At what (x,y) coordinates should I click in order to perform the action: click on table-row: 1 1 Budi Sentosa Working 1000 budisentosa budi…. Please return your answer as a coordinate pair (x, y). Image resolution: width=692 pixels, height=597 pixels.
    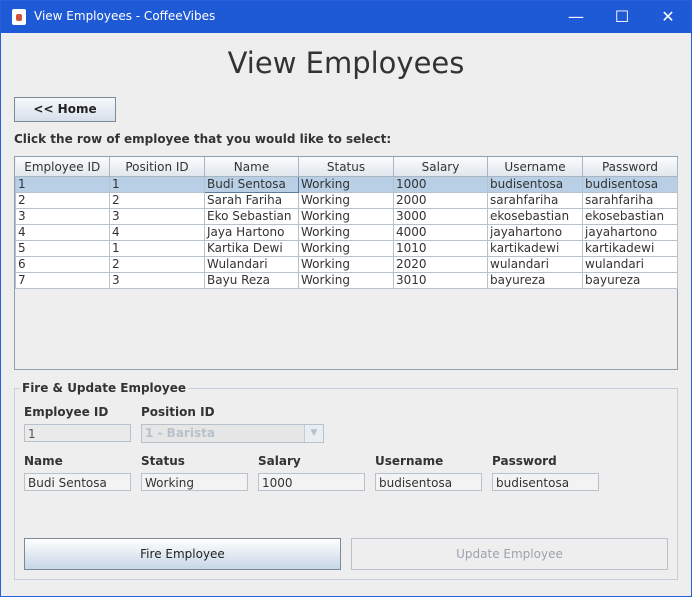
    Looking at the image, I should click on (346, 184).